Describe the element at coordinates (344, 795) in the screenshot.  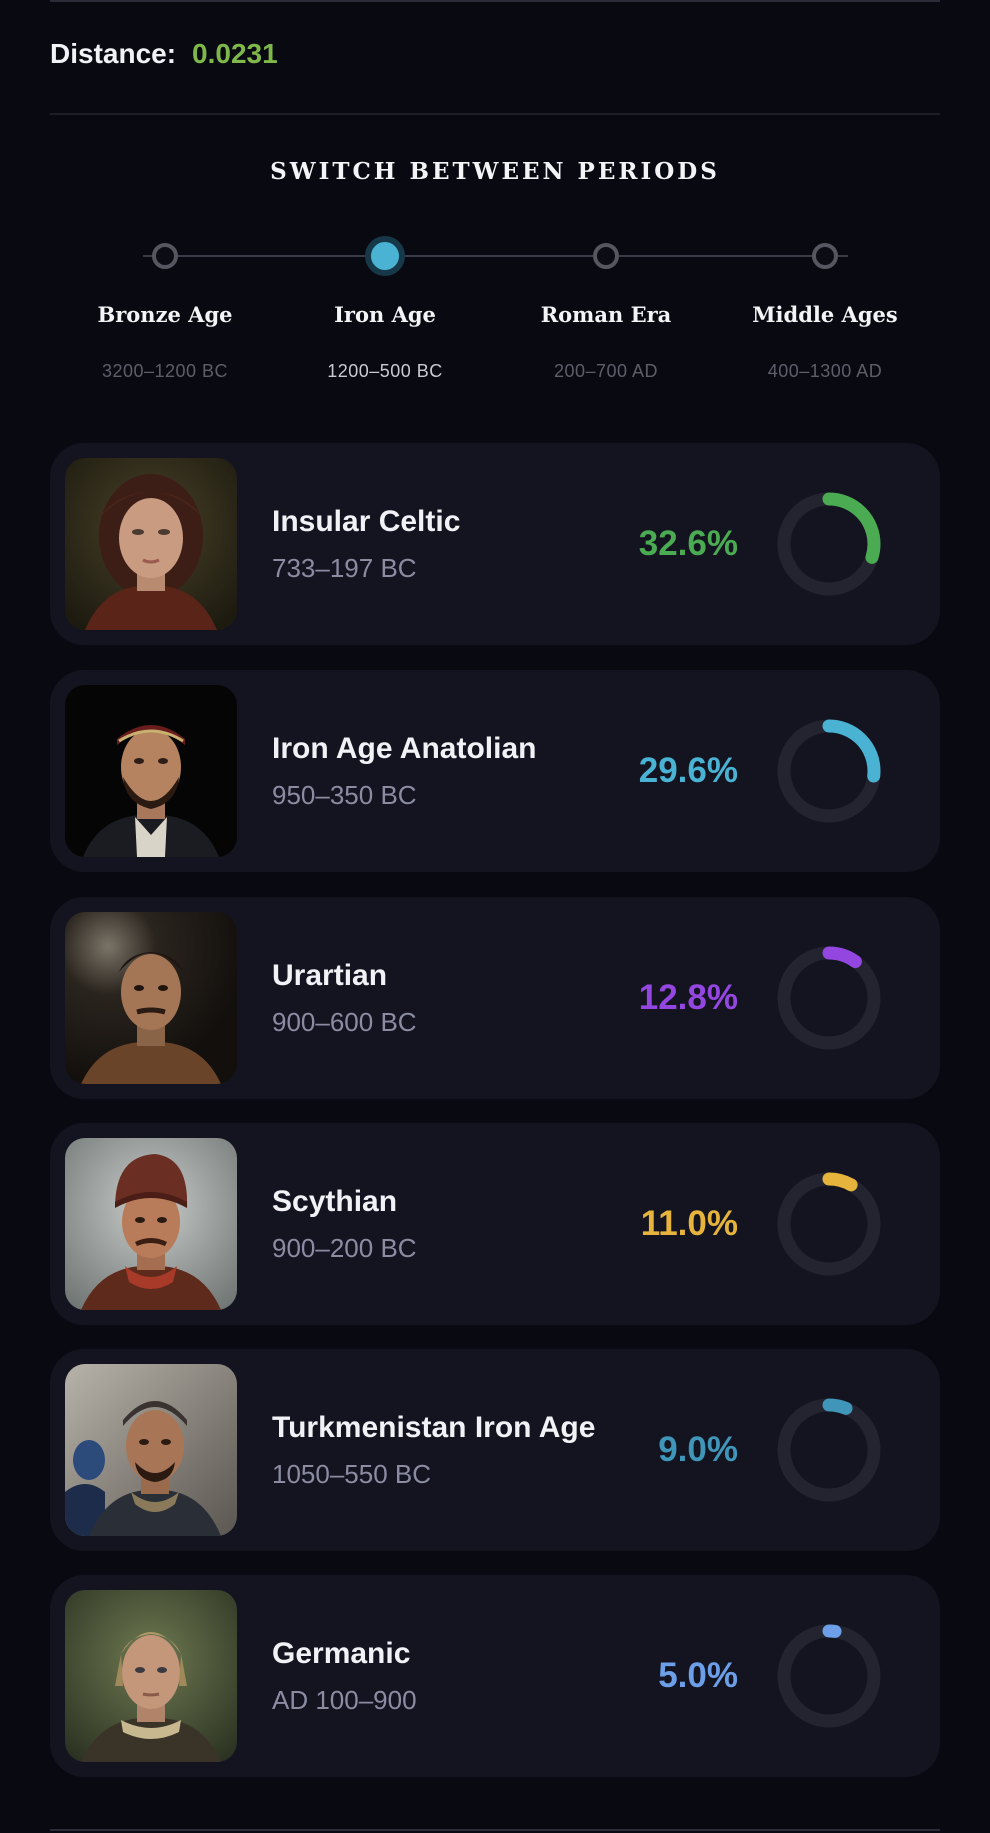
I see `population-date-range: 950–350 BC` at that location.